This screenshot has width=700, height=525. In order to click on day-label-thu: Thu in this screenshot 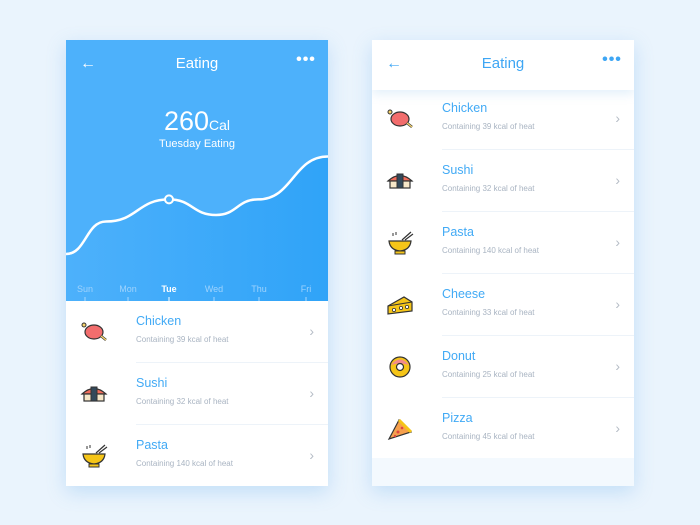, I will do `click(259, 289)`.